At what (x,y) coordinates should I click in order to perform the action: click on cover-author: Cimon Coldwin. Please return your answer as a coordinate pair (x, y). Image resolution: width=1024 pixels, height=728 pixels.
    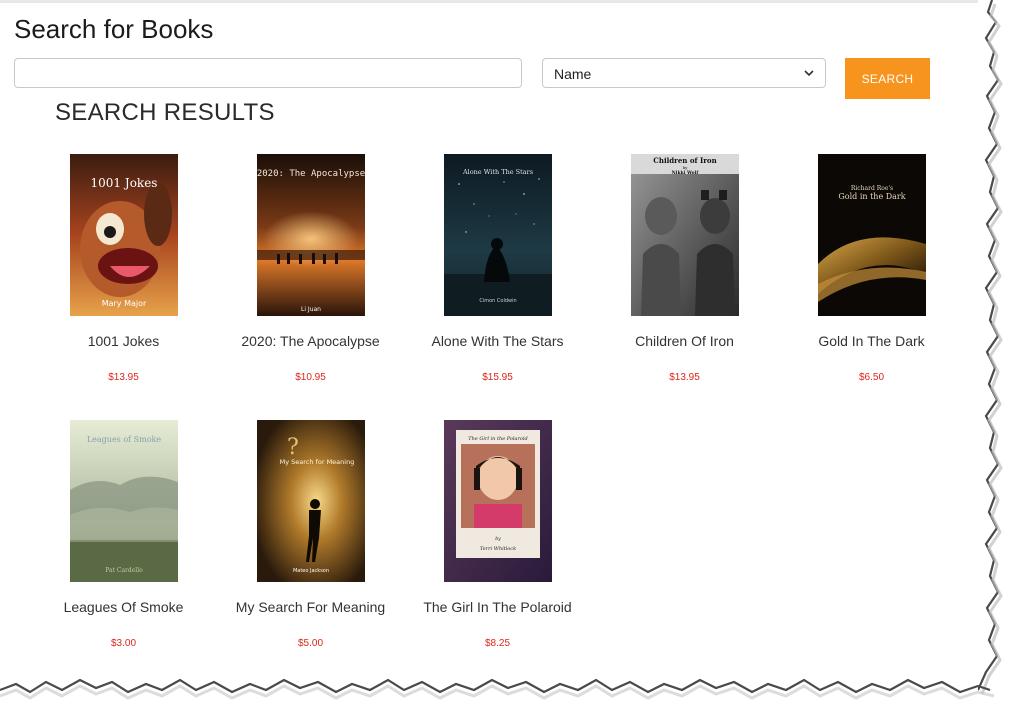
    Looking at the image, I should click on (497, 301).